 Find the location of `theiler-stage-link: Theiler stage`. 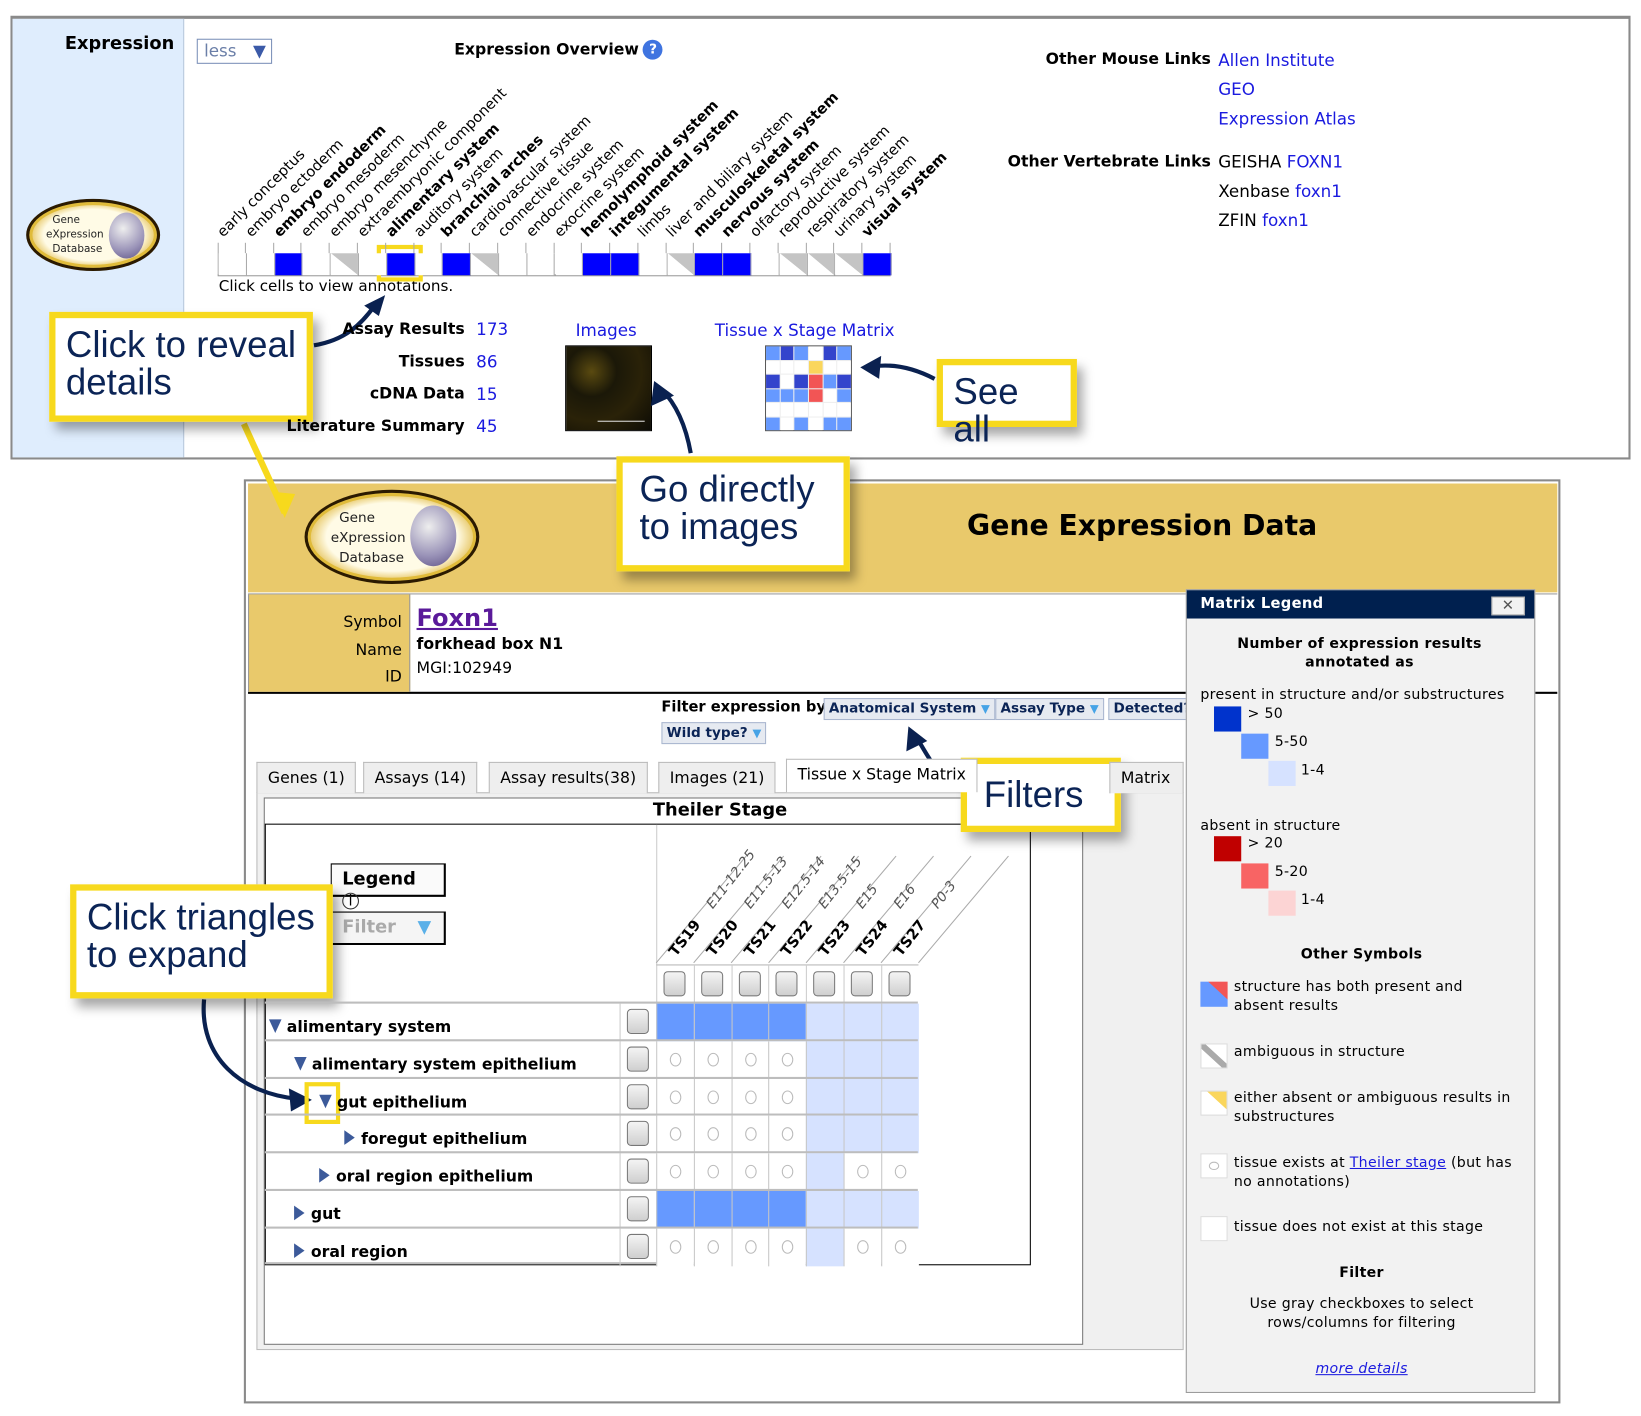

theiler-stage-link: Theiler stage is located at coordinates (1398, 1162).